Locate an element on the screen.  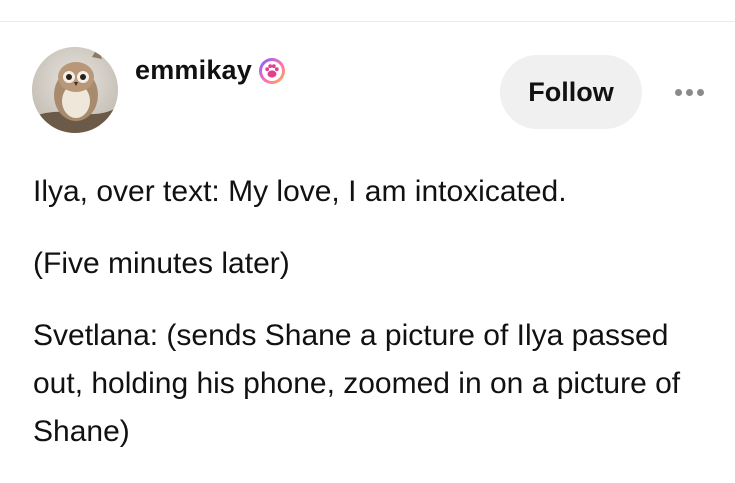
post-paragraph: (Five minutes later) is located at coordinates (161, 263).